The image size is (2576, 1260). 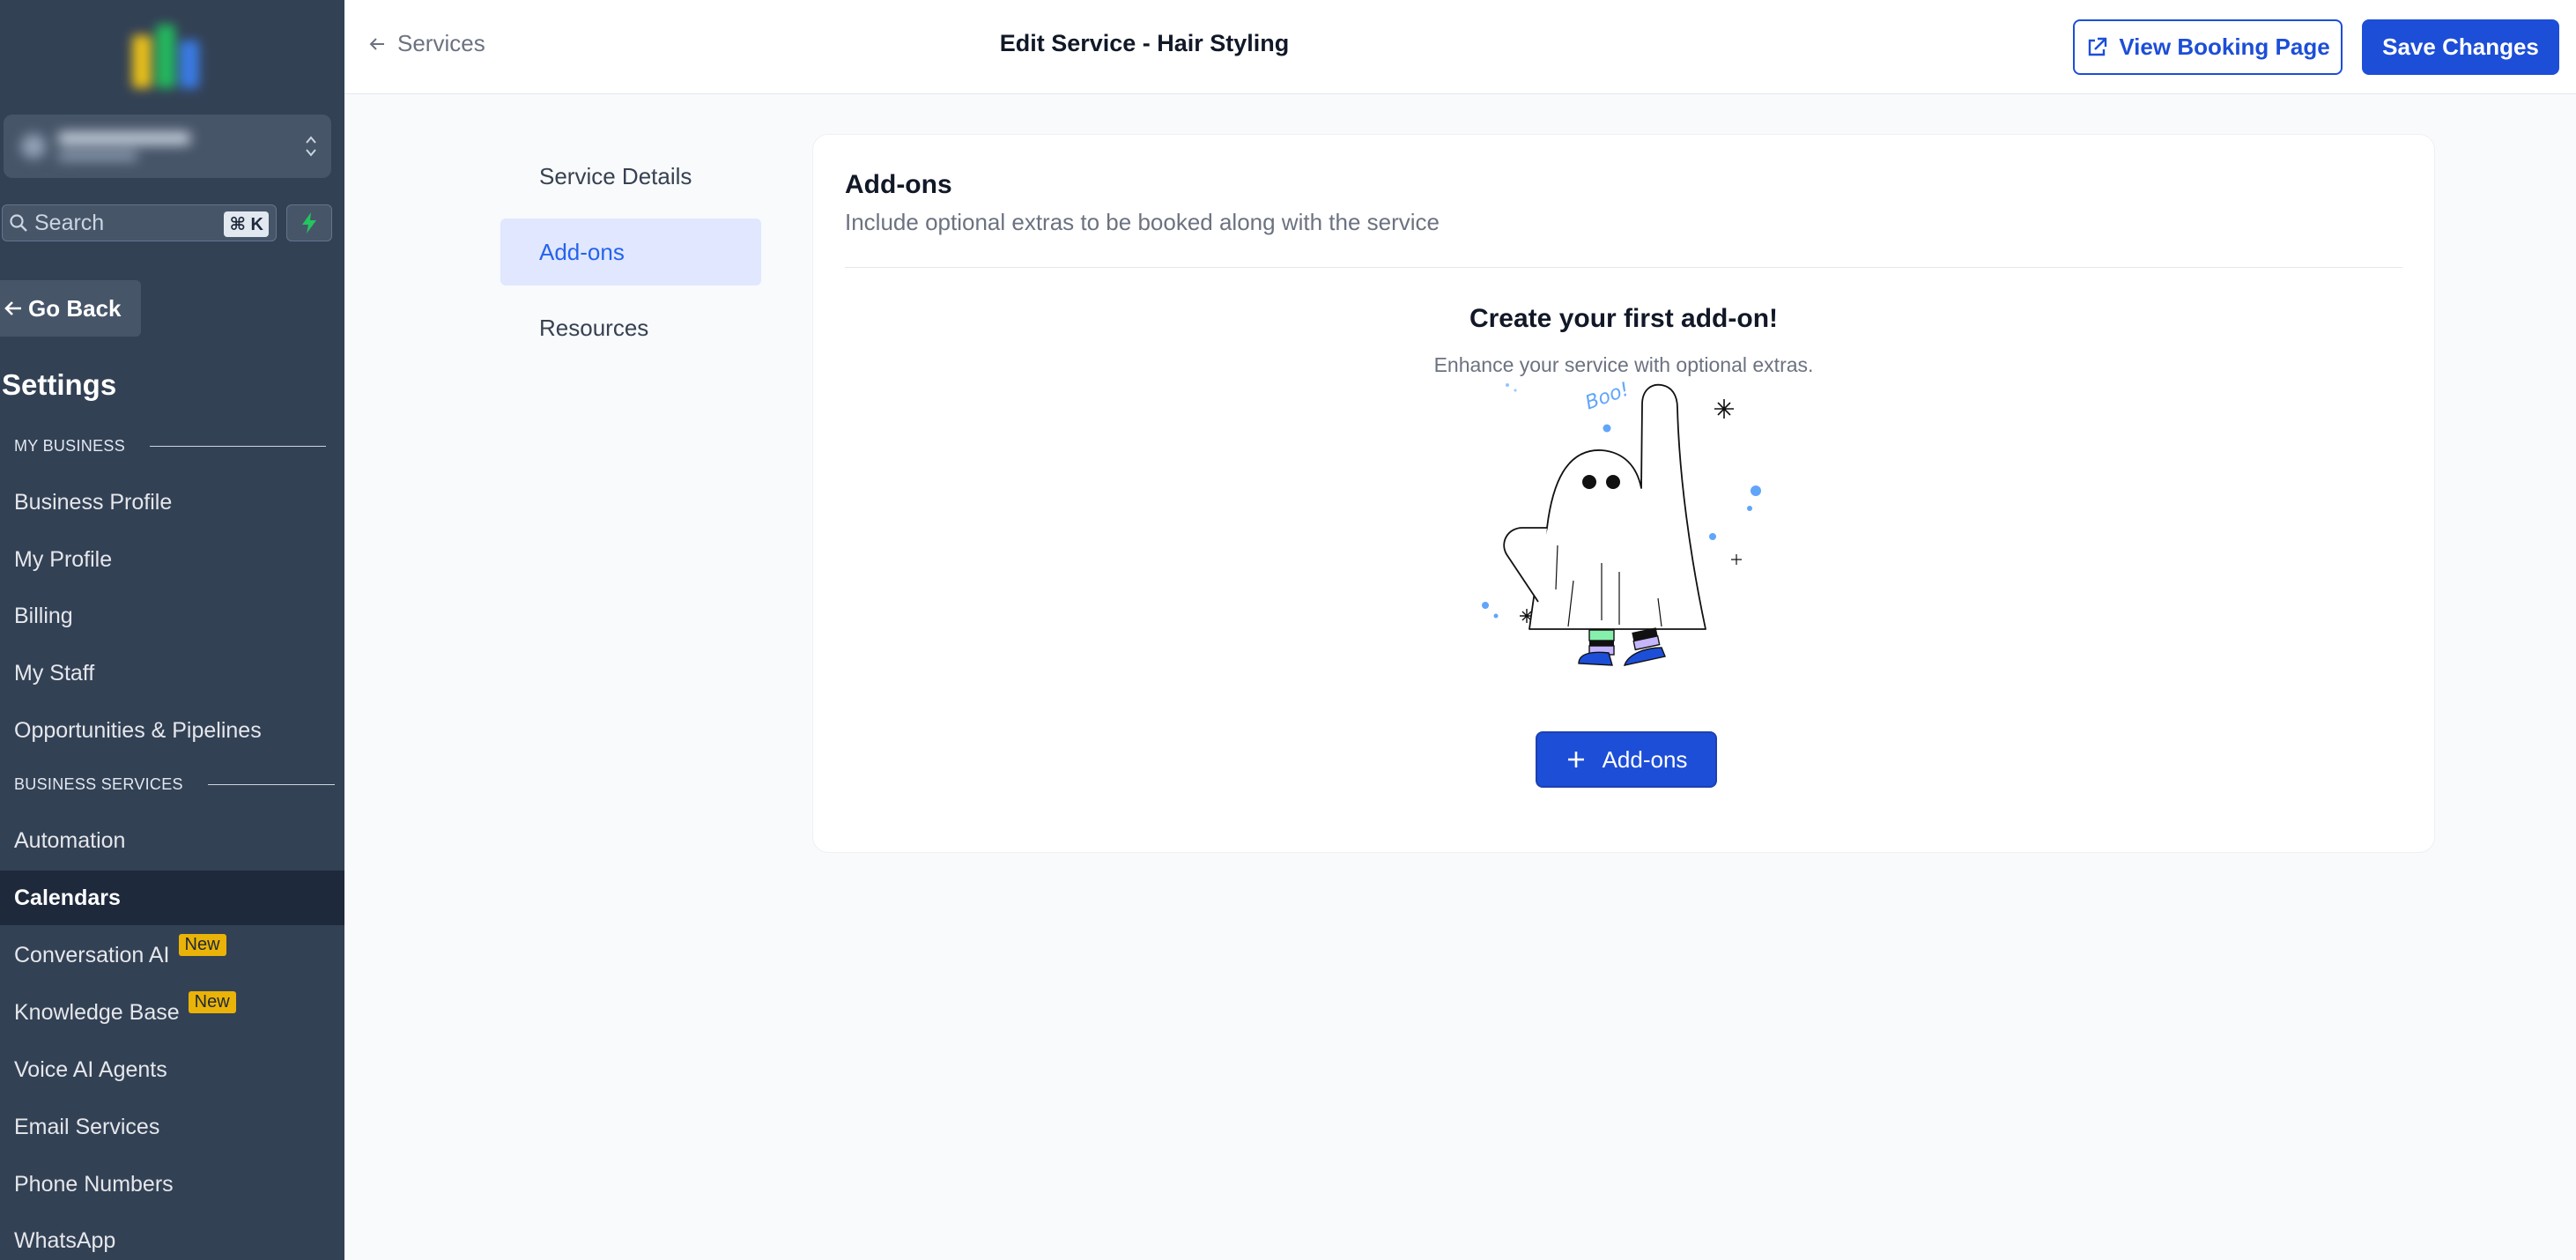 I want to click on account-switcher, so click(x=168, y=146).